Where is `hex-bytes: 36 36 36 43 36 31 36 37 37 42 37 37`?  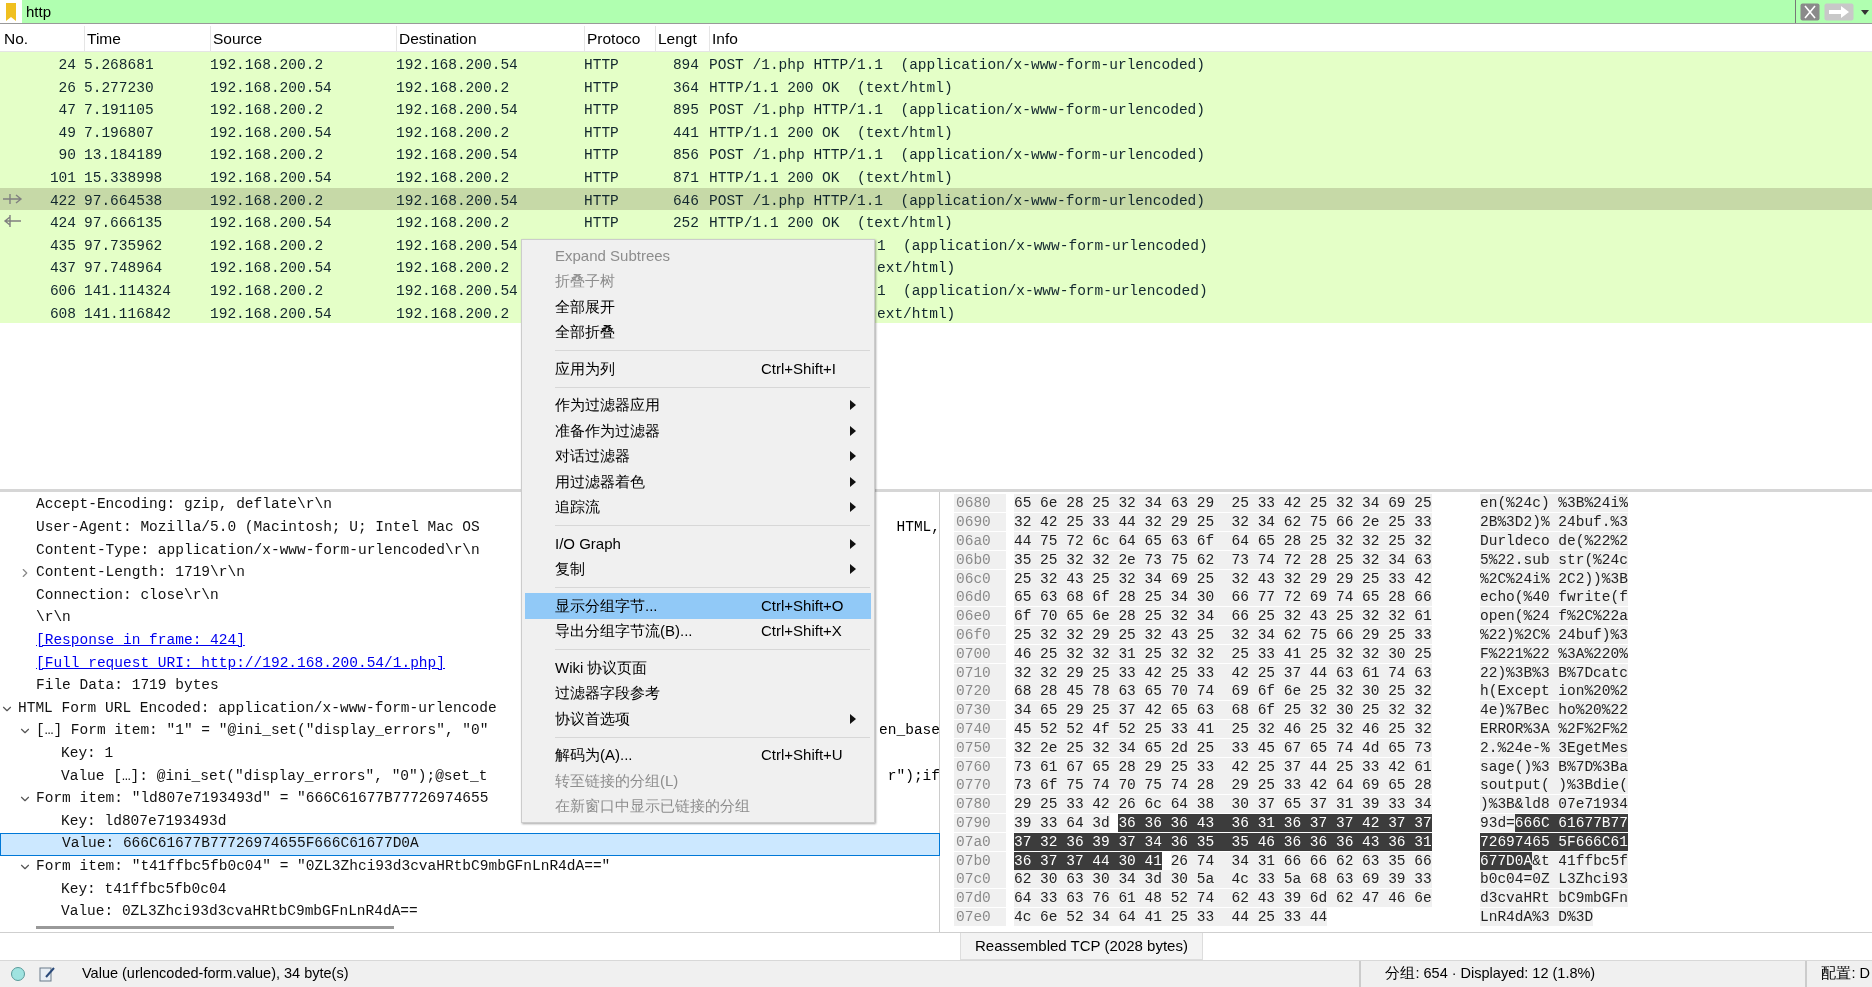 hex-bytes: 36 36 36 43 36 31 36 37 37 42 37 37 is located at coordinates (1275, 822).